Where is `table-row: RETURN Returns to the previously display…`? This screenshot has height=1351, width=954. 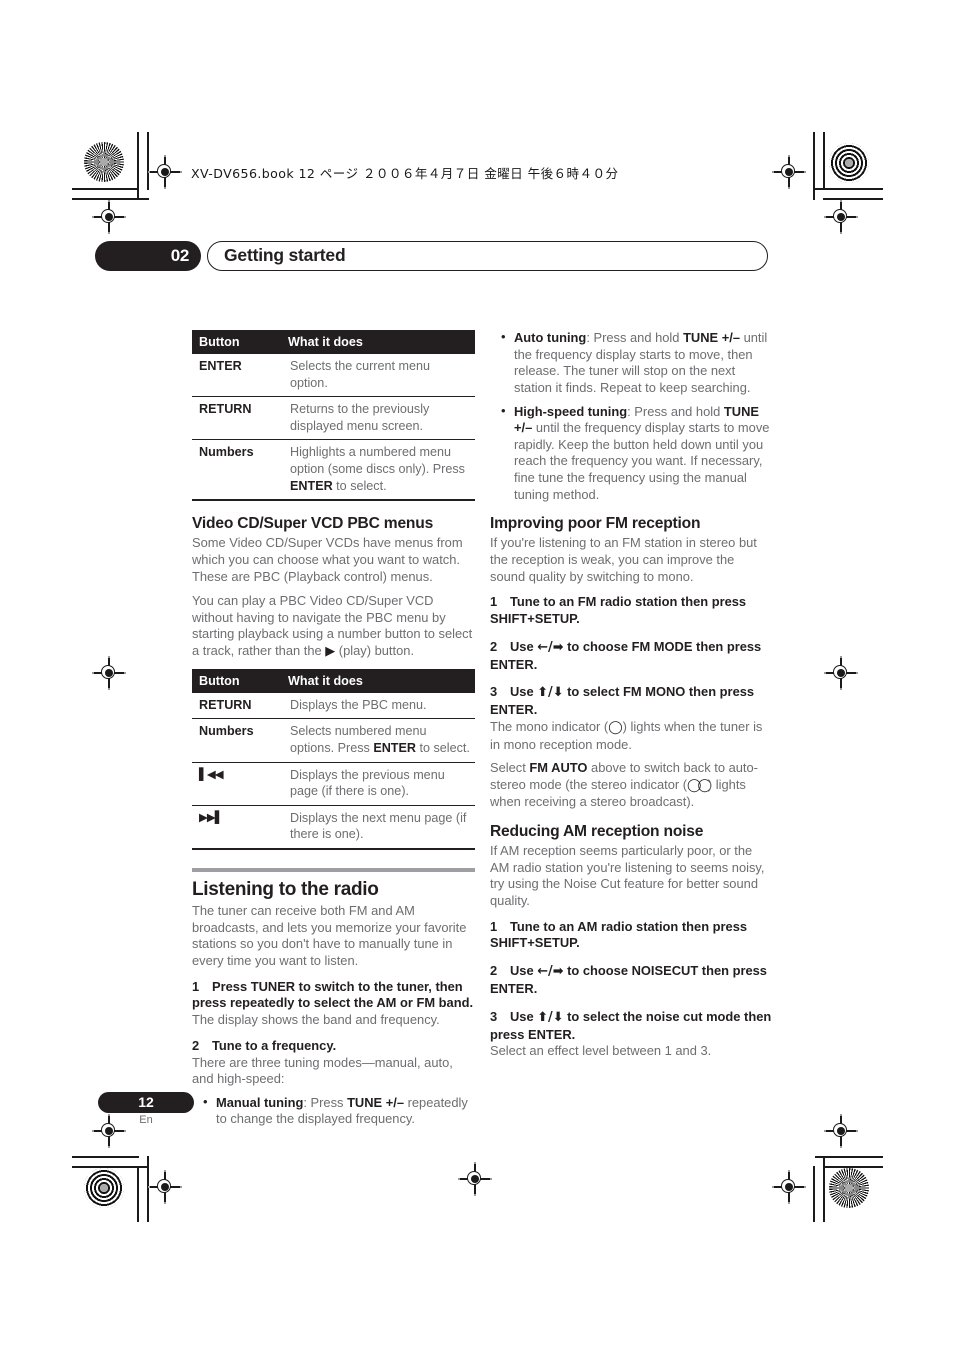 table-row: RETURN Returns to the previously display… is located at coordinates (333, 418).